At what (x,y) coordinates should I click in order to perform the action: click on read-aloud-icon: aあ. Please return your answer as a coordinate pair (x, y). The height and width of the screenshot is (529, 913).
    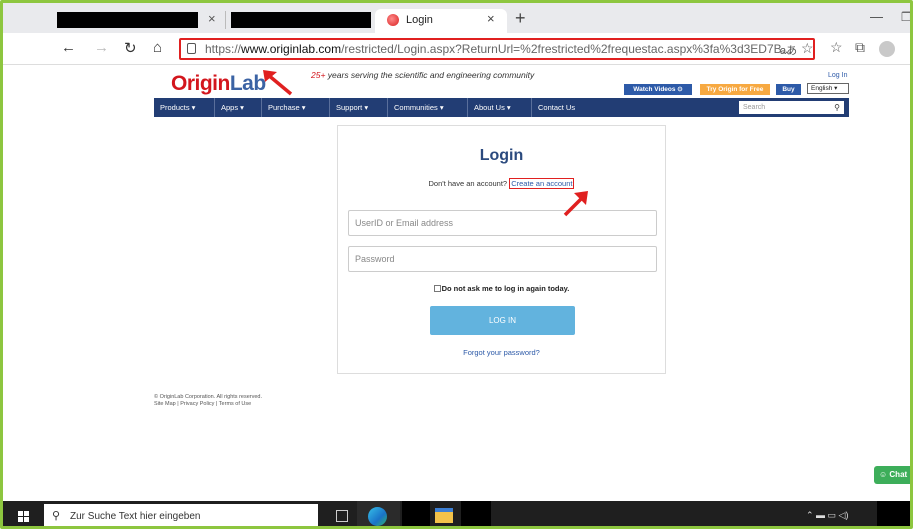
    Looking at the image, I should click on (788, 50).